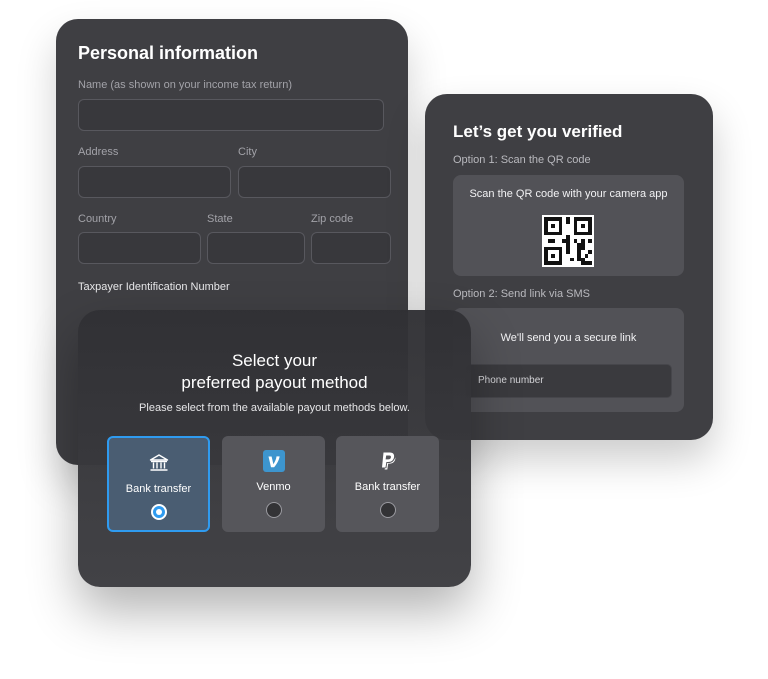 The image size is (768, 679). Describe the element at coordinates (139, 248) in the screenshot. I see `country-input` at that location.